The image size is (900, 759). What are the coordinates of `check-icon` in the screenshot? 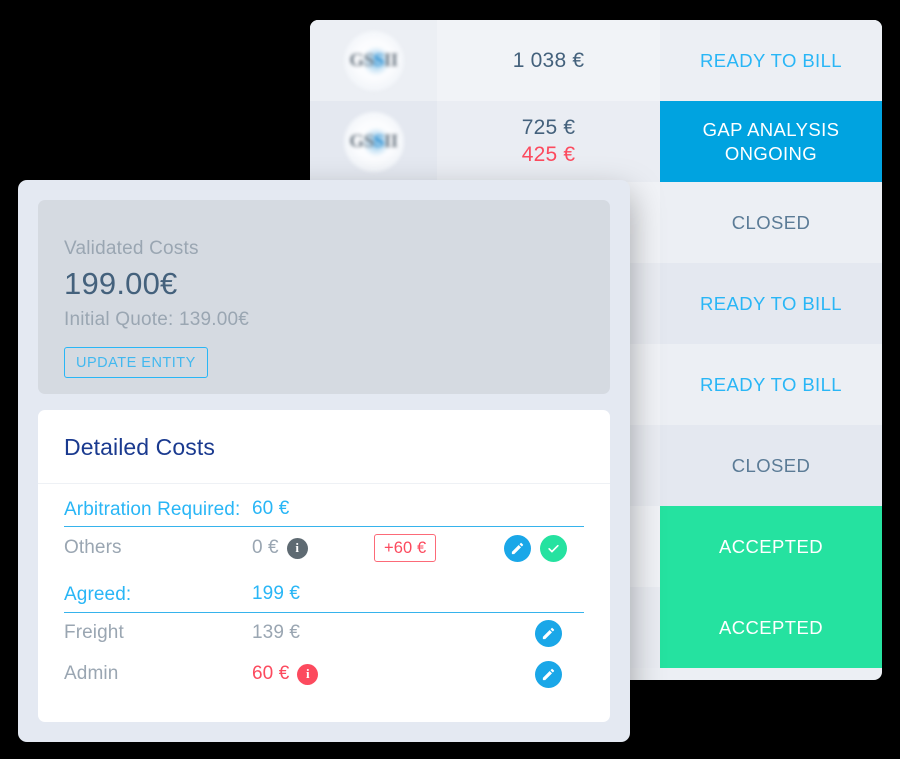 It's located at (553, 548).